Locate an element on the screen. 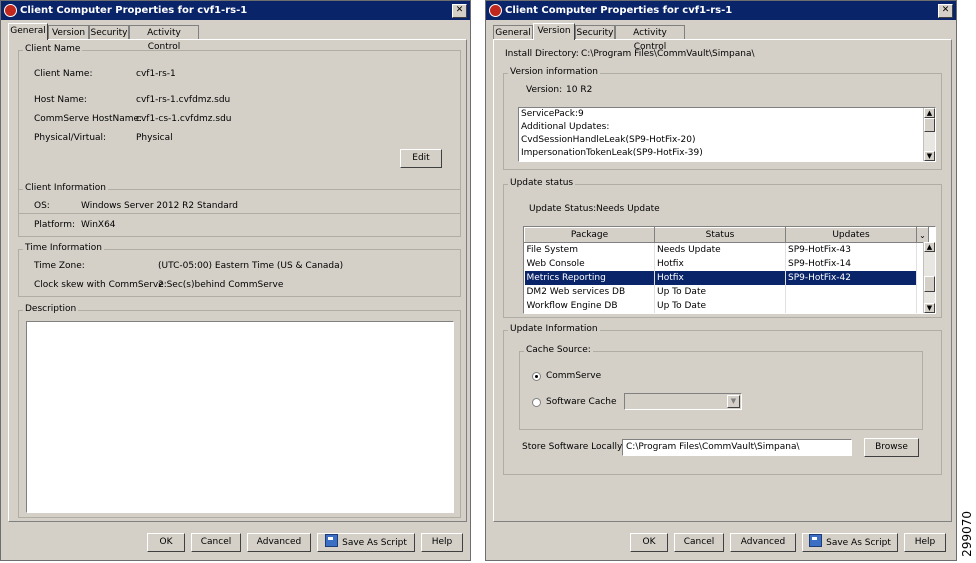  table-row: DM2 Web services DB Up To Date is located at coordinates (726, 292).